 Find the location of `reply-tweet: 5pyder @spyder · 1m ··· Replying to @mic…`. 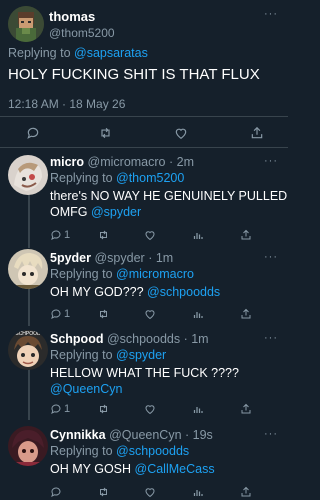

reply-tweet: 5pyder @spyder · 1m ··· Replying to @mic… is located at coordinates (144, 285).